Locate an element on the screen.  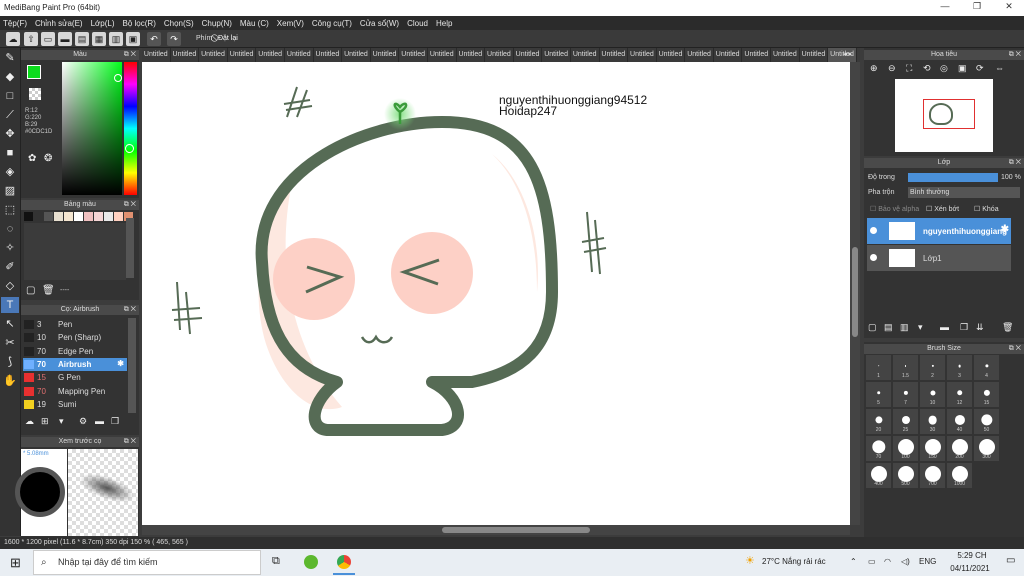
fit-icon: ⛶ is located at coordinates (909, 68).